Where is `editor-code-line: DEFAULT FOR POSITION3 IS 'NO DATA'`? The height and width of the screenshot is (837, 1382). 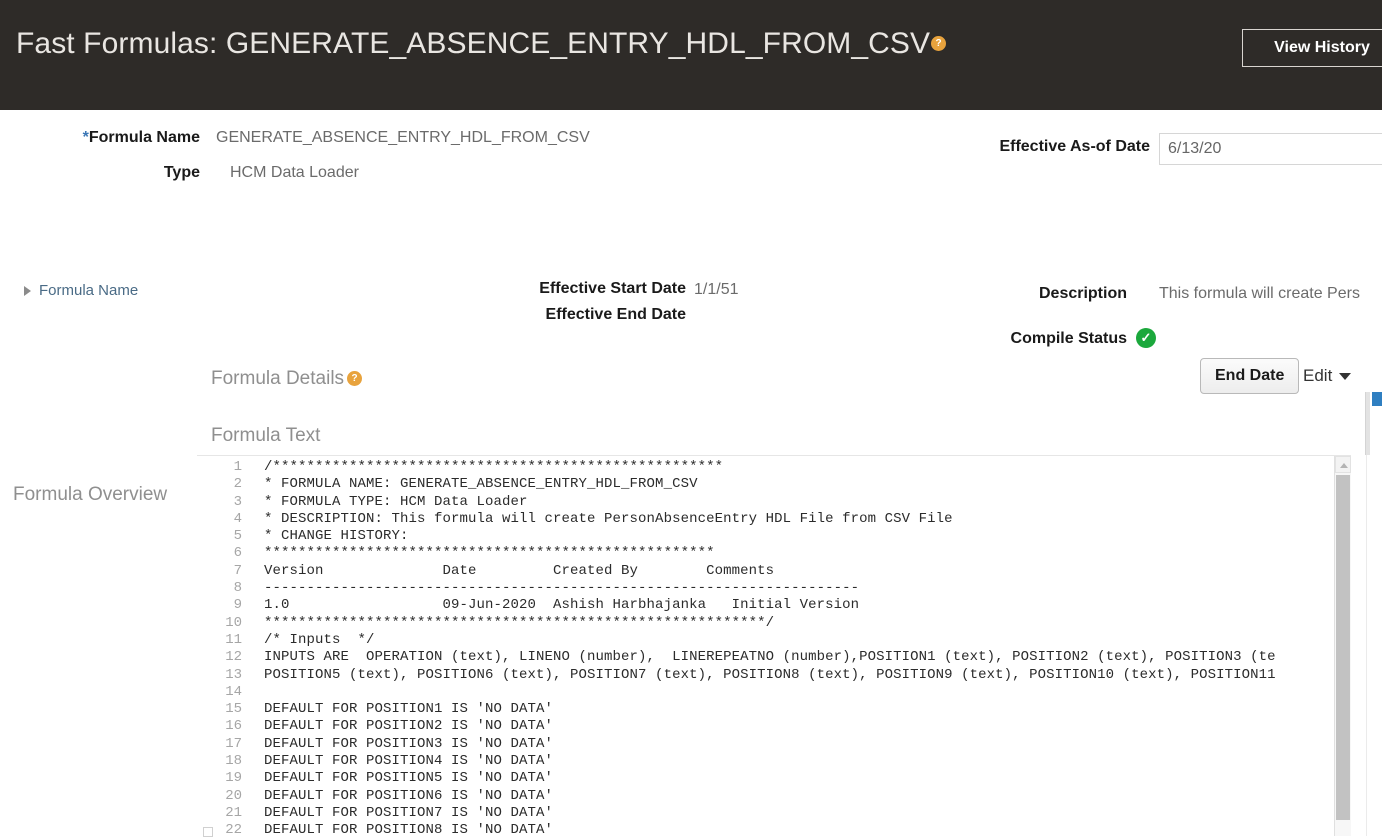
editor-code-line: DEFAULT FOR POSITION3 IS 'NO DATA' is located at coordinates (814, 744).